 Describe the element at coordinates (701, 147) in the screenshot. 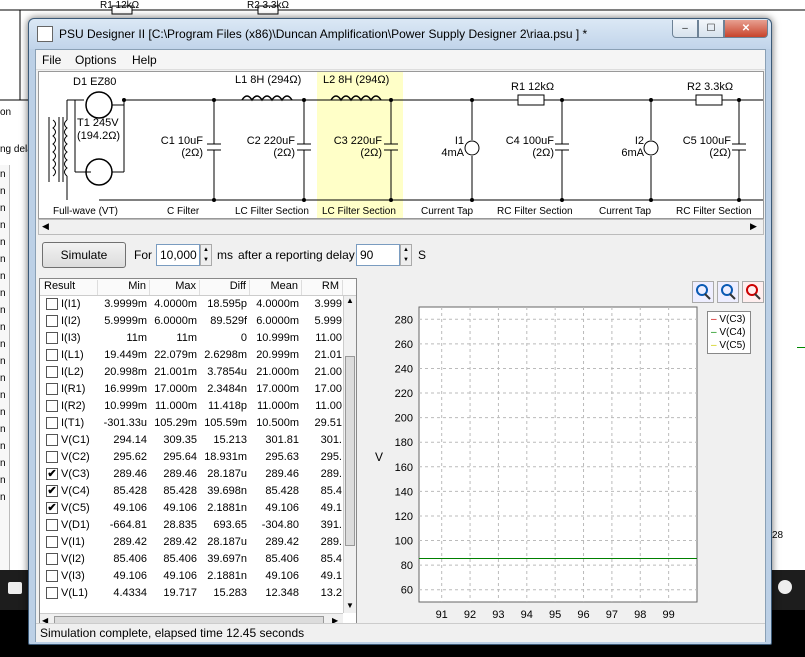

I see `component-c5: C5 100uF (2Ω)` at that location.